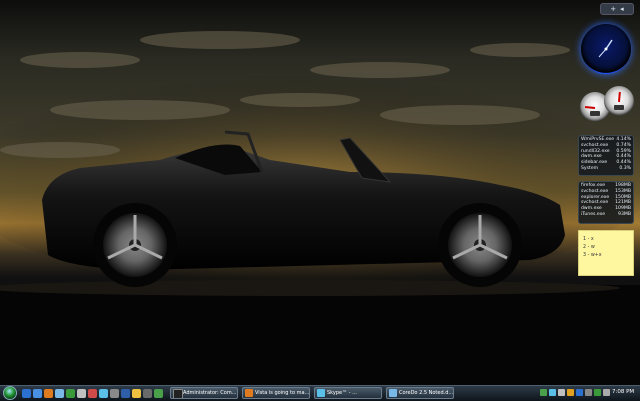 This screenshot has height=401, width=640. What do you see at coordinates (81, 393) in the screenshot?
I see `itunes-icon` at bounding box center [81, 393].